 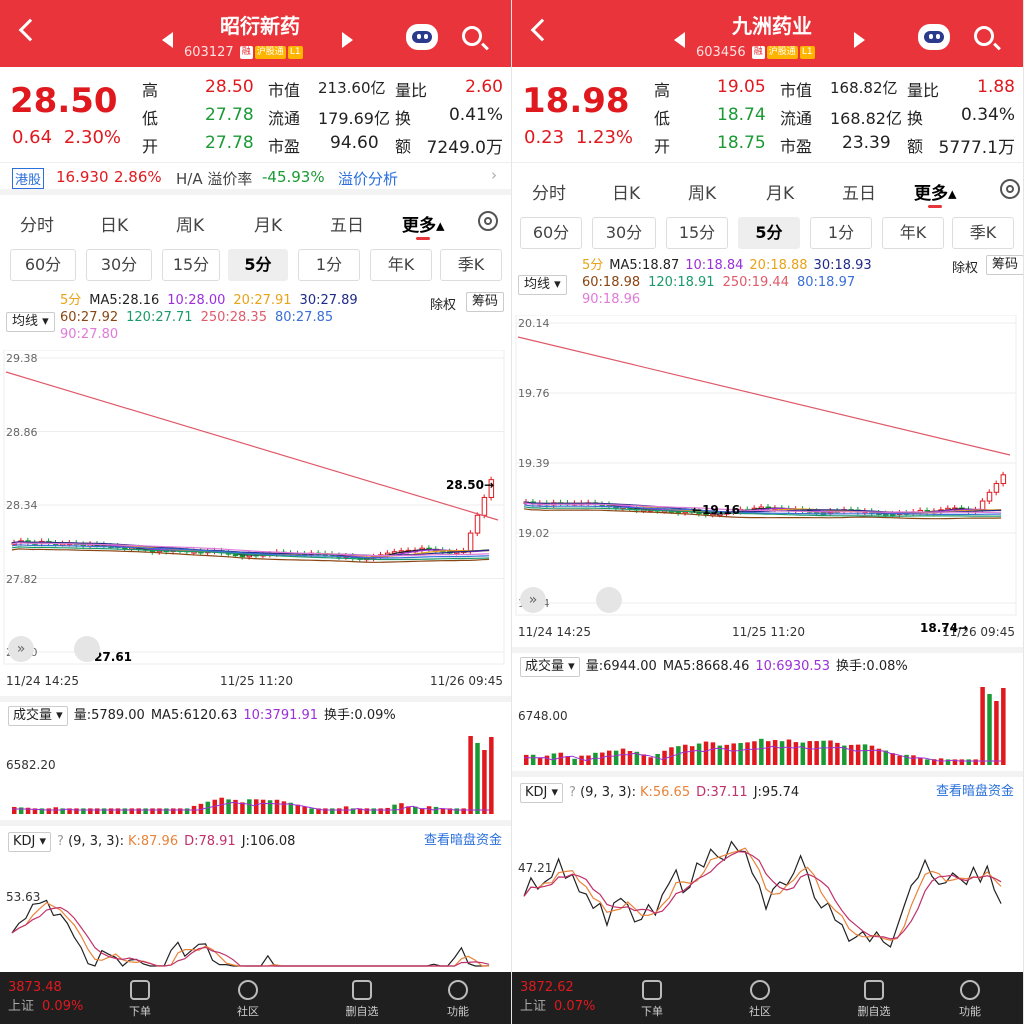 I want to click on kdj-j-line, so click(x=250, y=933).